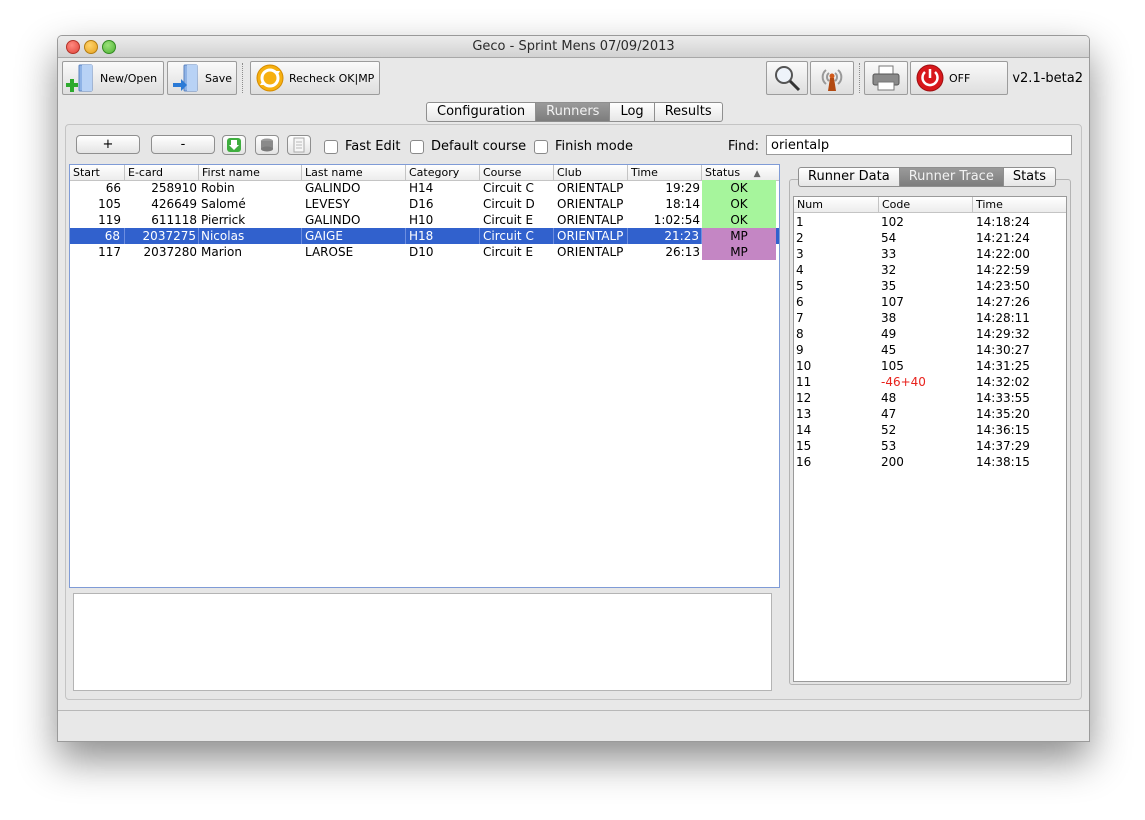 The width and height of the screenshot is (1145, 820). Describe the element at coordinates (267, 145) in the screenshot. I see `database-button` at that location.